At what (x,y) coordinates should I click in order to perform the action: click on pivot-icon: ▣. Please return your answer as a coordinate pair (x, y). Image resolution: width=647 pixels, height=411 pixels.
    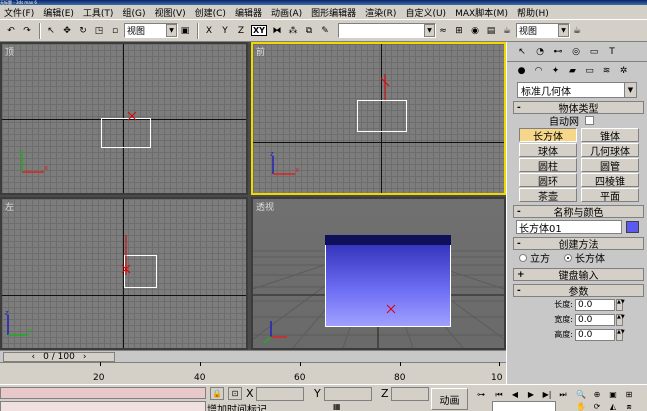
    Looking at the image, I should click on (185, 31).